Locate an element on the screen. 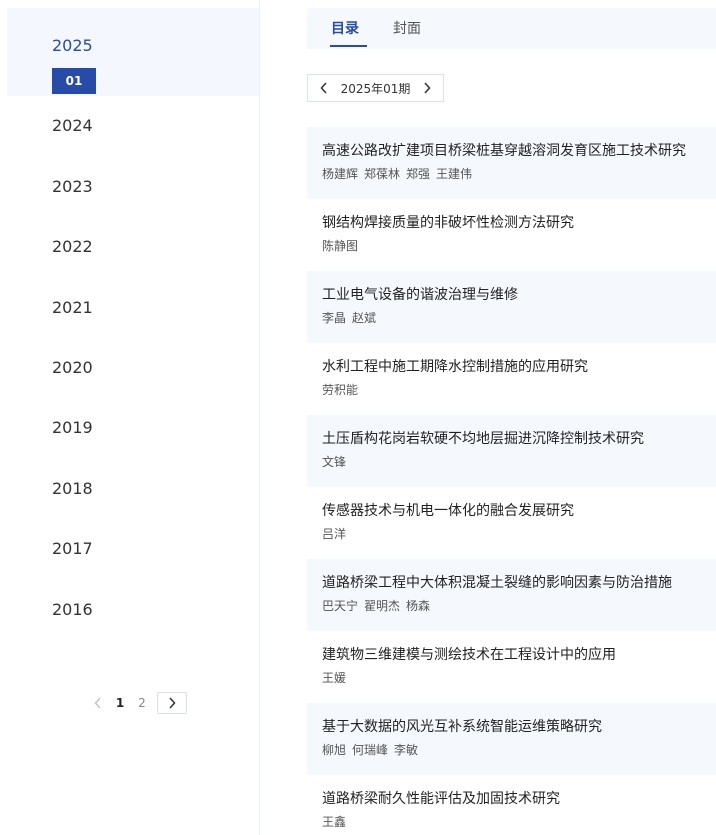 The image size is (716, 835). author-name: 郑强 is located at coordinates (418, 174).